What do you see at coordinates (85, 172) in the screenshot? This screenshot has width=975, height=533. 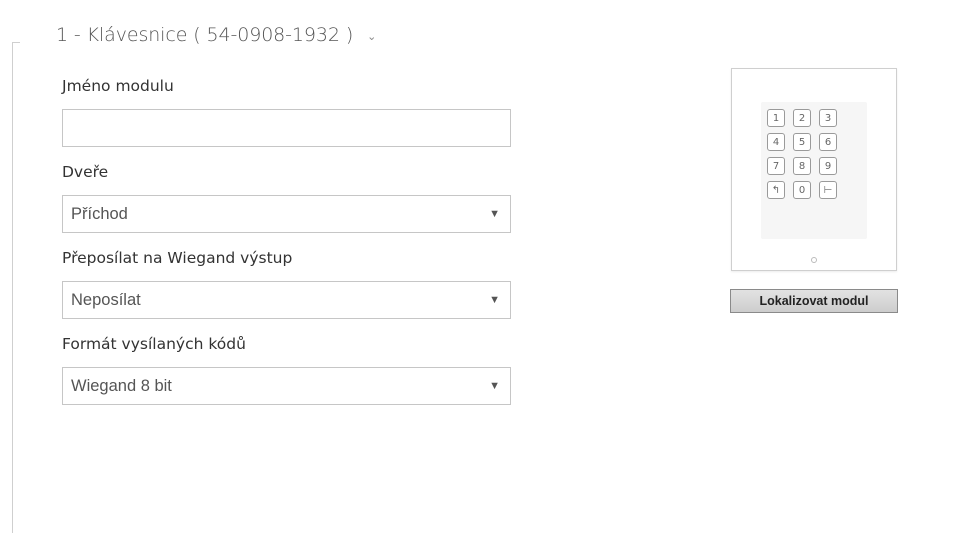 I see `door-label: Dveře` at bounding box center [85, 172].